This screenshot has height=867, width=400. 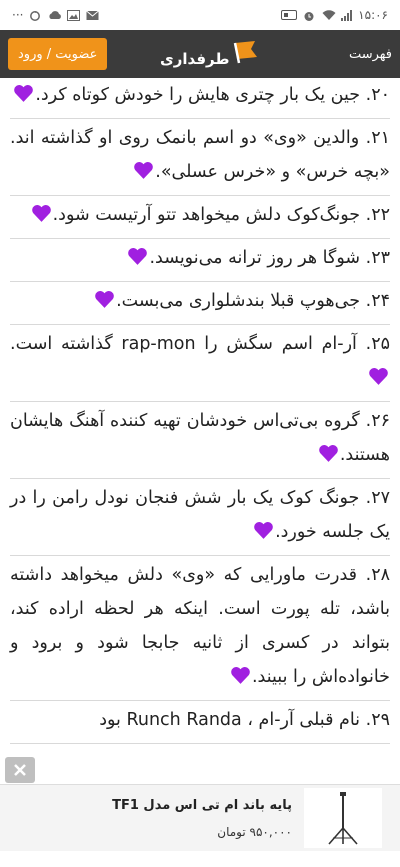 What do you see at coordinates (74, 15) in the screenshot?
I see `image-icon` at bounding box center [74, 15].